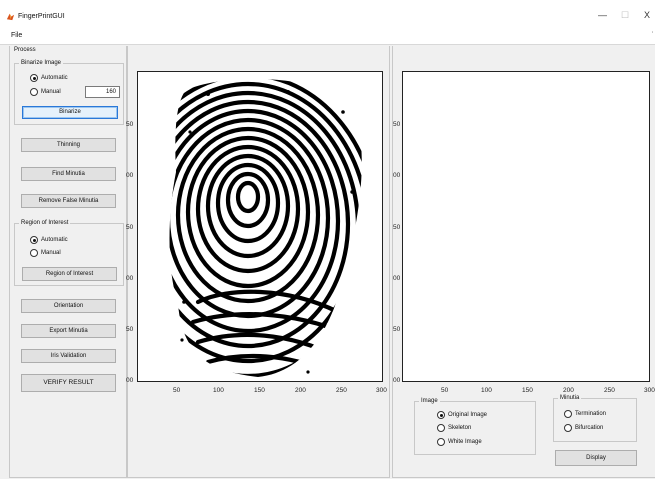  What do you see at coordinates (570, 398) in the screenshot?
I see `minutia-group-title: Minutia` at bounding box center [570, 398].